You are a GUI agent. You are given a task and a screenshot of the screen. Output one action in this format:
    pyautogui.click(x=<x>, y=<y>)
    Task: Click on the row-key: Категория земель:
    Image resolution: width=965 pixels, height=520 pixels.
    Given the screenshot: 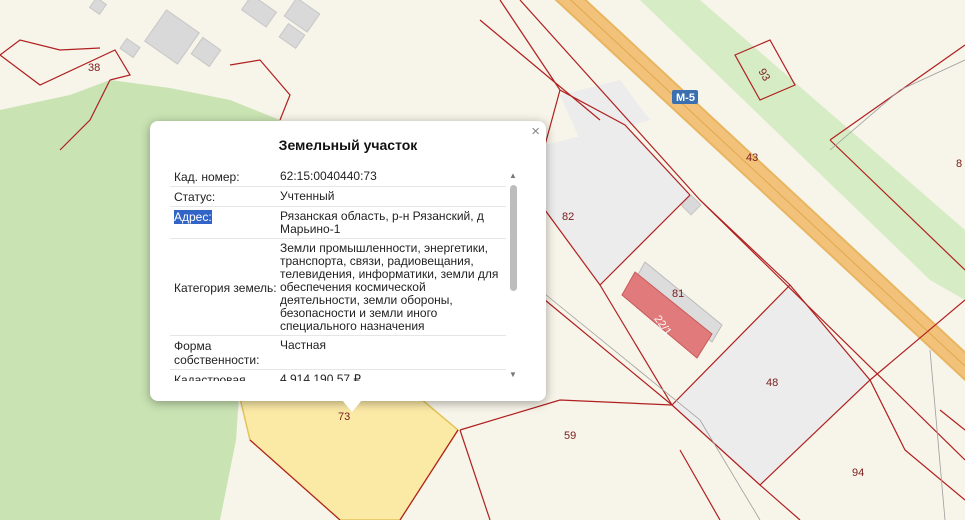 What is the action you would take?
    pyautogui.click(x=225, y=287)
    